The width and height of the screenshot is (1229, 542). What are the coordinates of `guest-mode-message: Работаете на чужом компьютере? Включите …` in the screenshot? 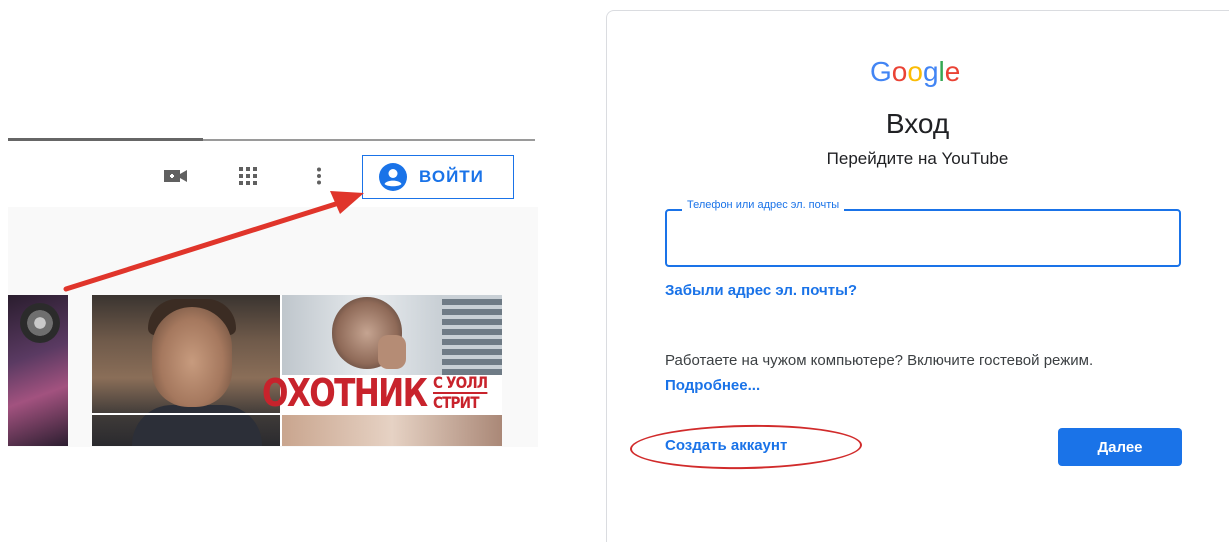 It's located at (879, 360).